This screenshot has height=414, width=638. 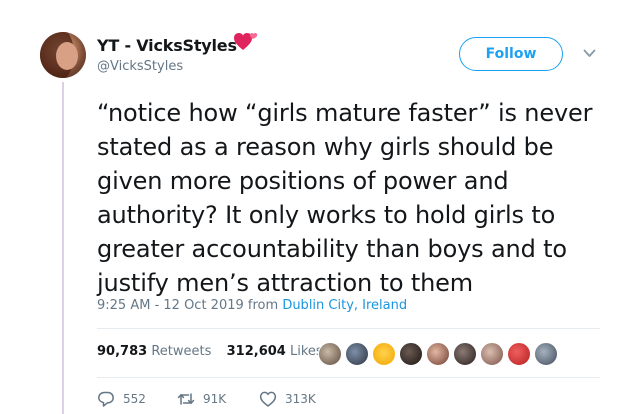 What do you see at coordinates (186, 399) in the screenshot?
I see `retweet-icon` at bounding box center [186, 399].